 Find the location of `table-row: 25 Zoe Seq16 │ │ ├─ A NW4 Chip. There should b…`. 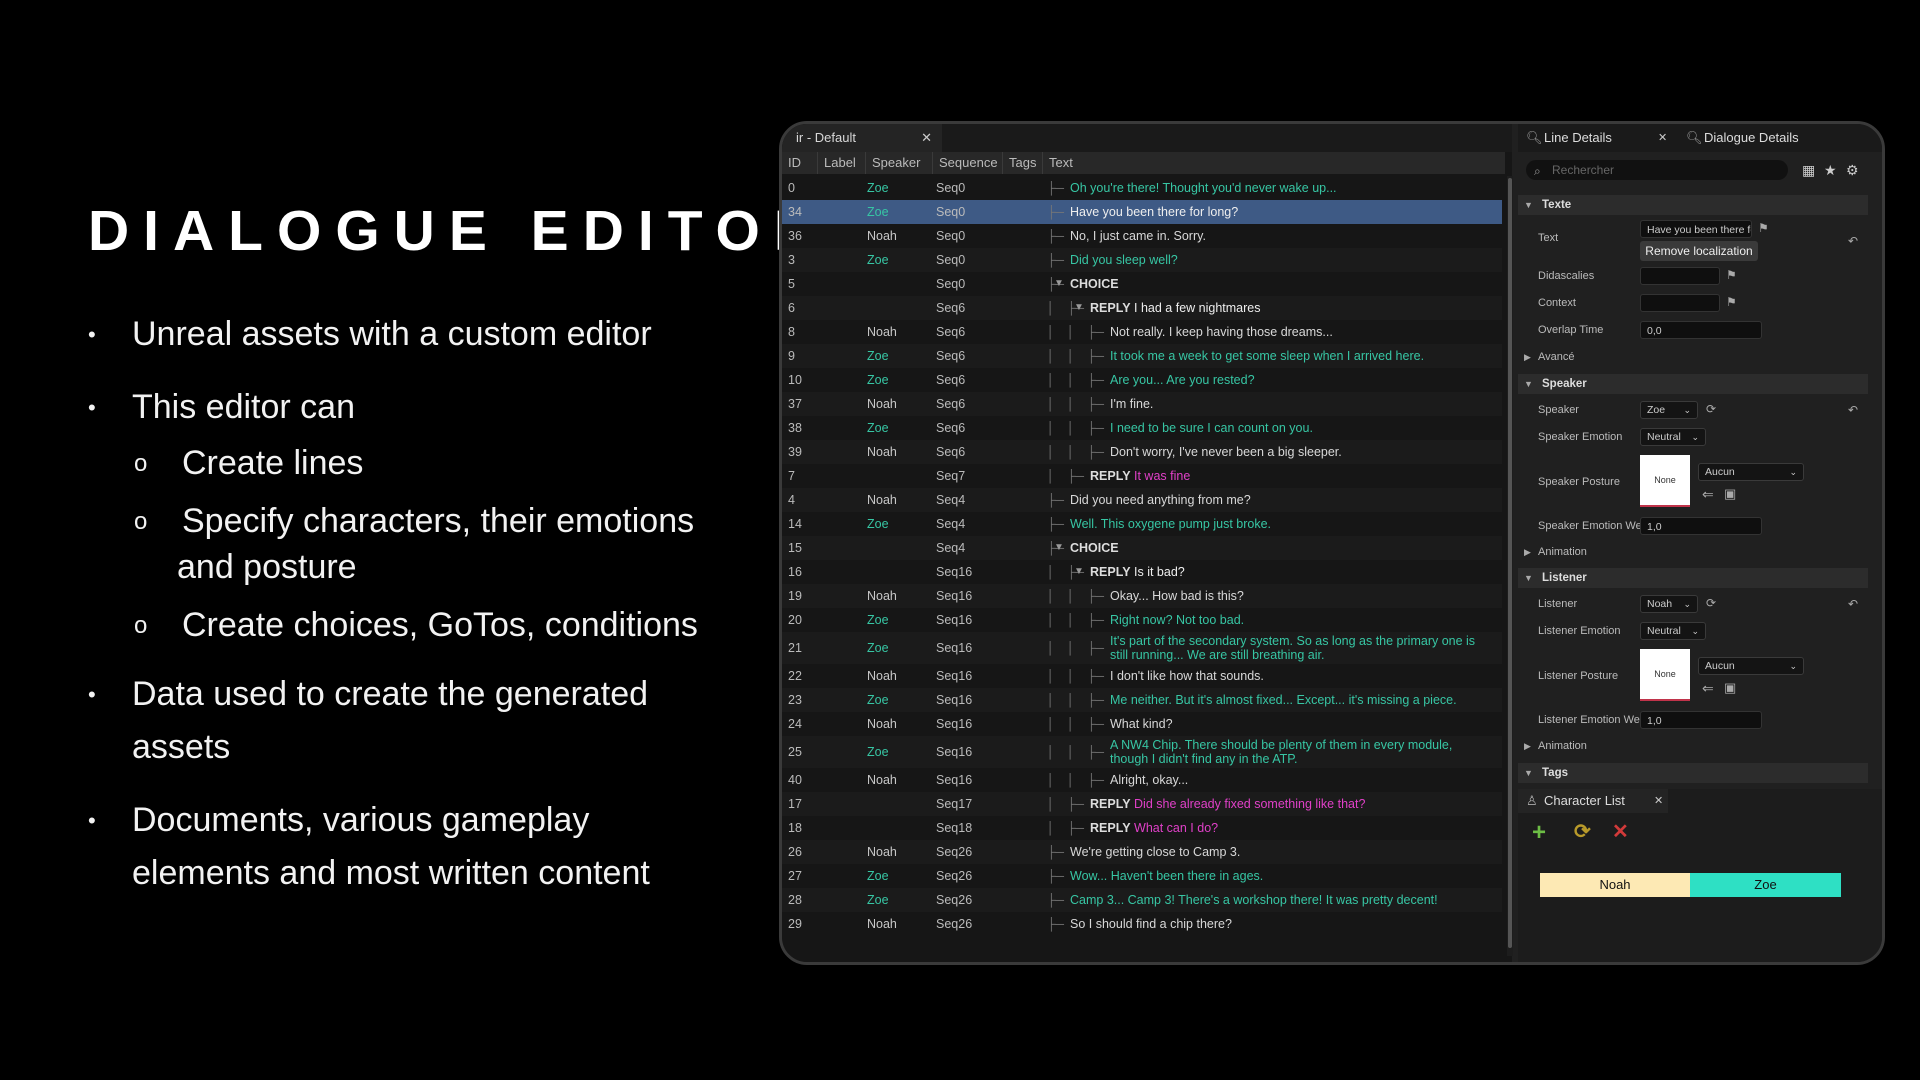

table-row: 25 Zoe Seq16 │ │ ├─ A NW4 Chip. There should b… is located at coordinates (1142, 752).